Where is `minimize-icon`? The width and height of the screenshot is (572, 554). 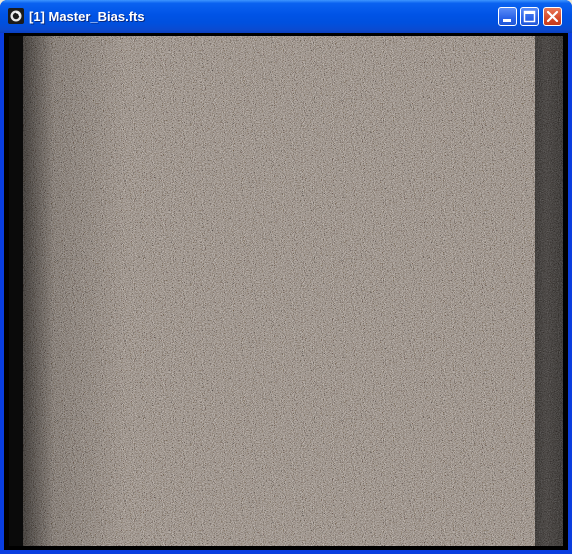 minimize-icon is located at coordinates (507, 20).